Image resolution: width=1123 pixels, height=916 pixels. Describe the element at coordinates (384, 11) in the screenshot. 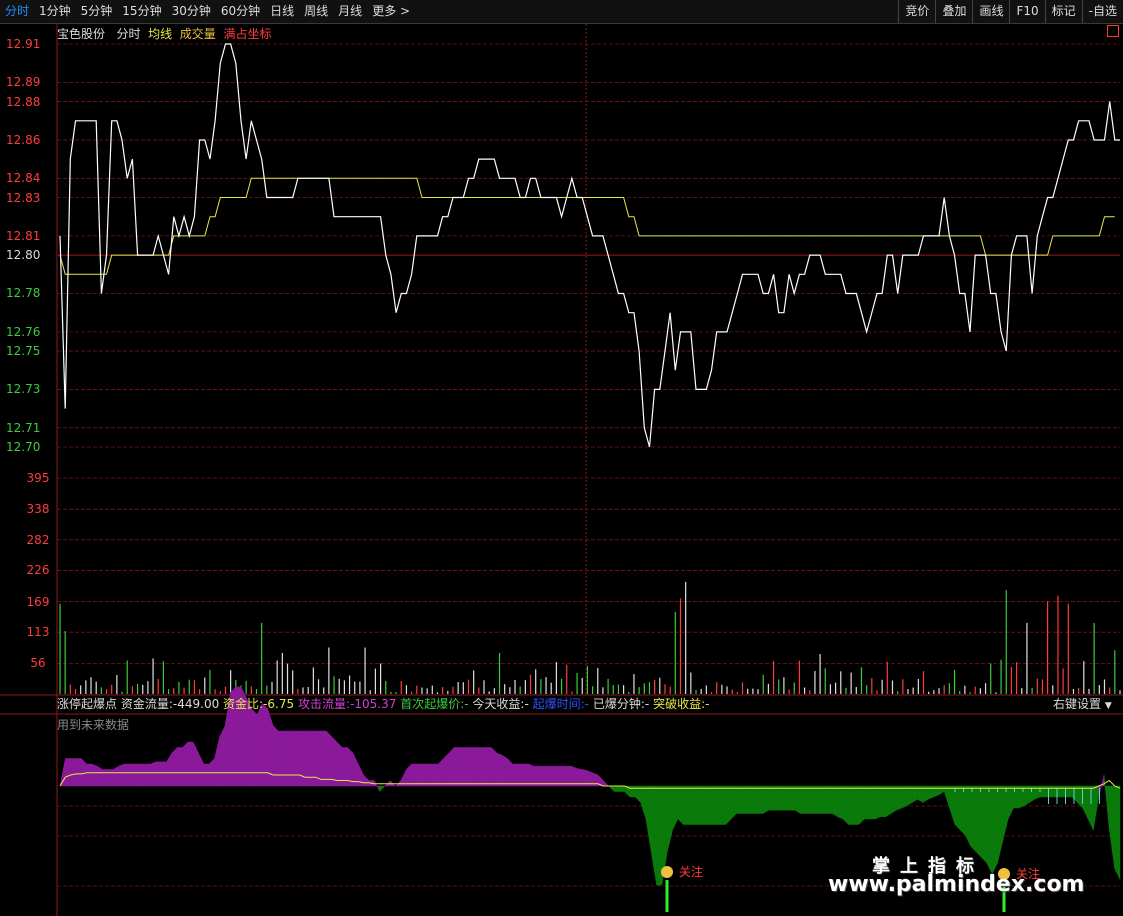

I see `tab-more-label: 更多` at that location.